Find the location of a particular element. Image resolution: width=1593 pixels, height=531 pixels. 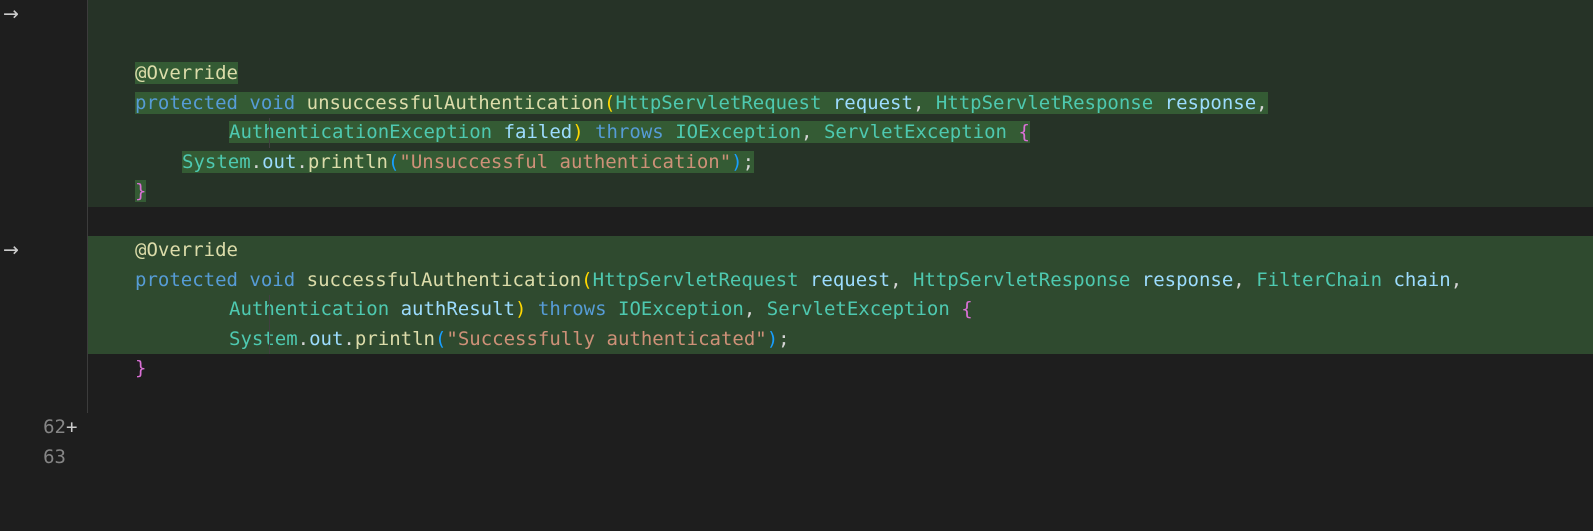

parameter-token: authResult is located at coordinates (457, 309).